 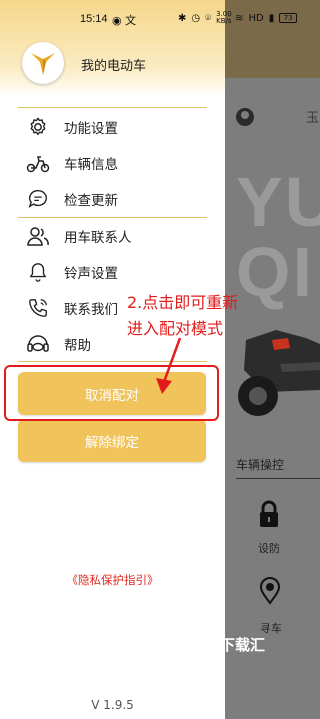 I want to click on menu-item-function-settings: 功能设置, so click(x=116, y=127).